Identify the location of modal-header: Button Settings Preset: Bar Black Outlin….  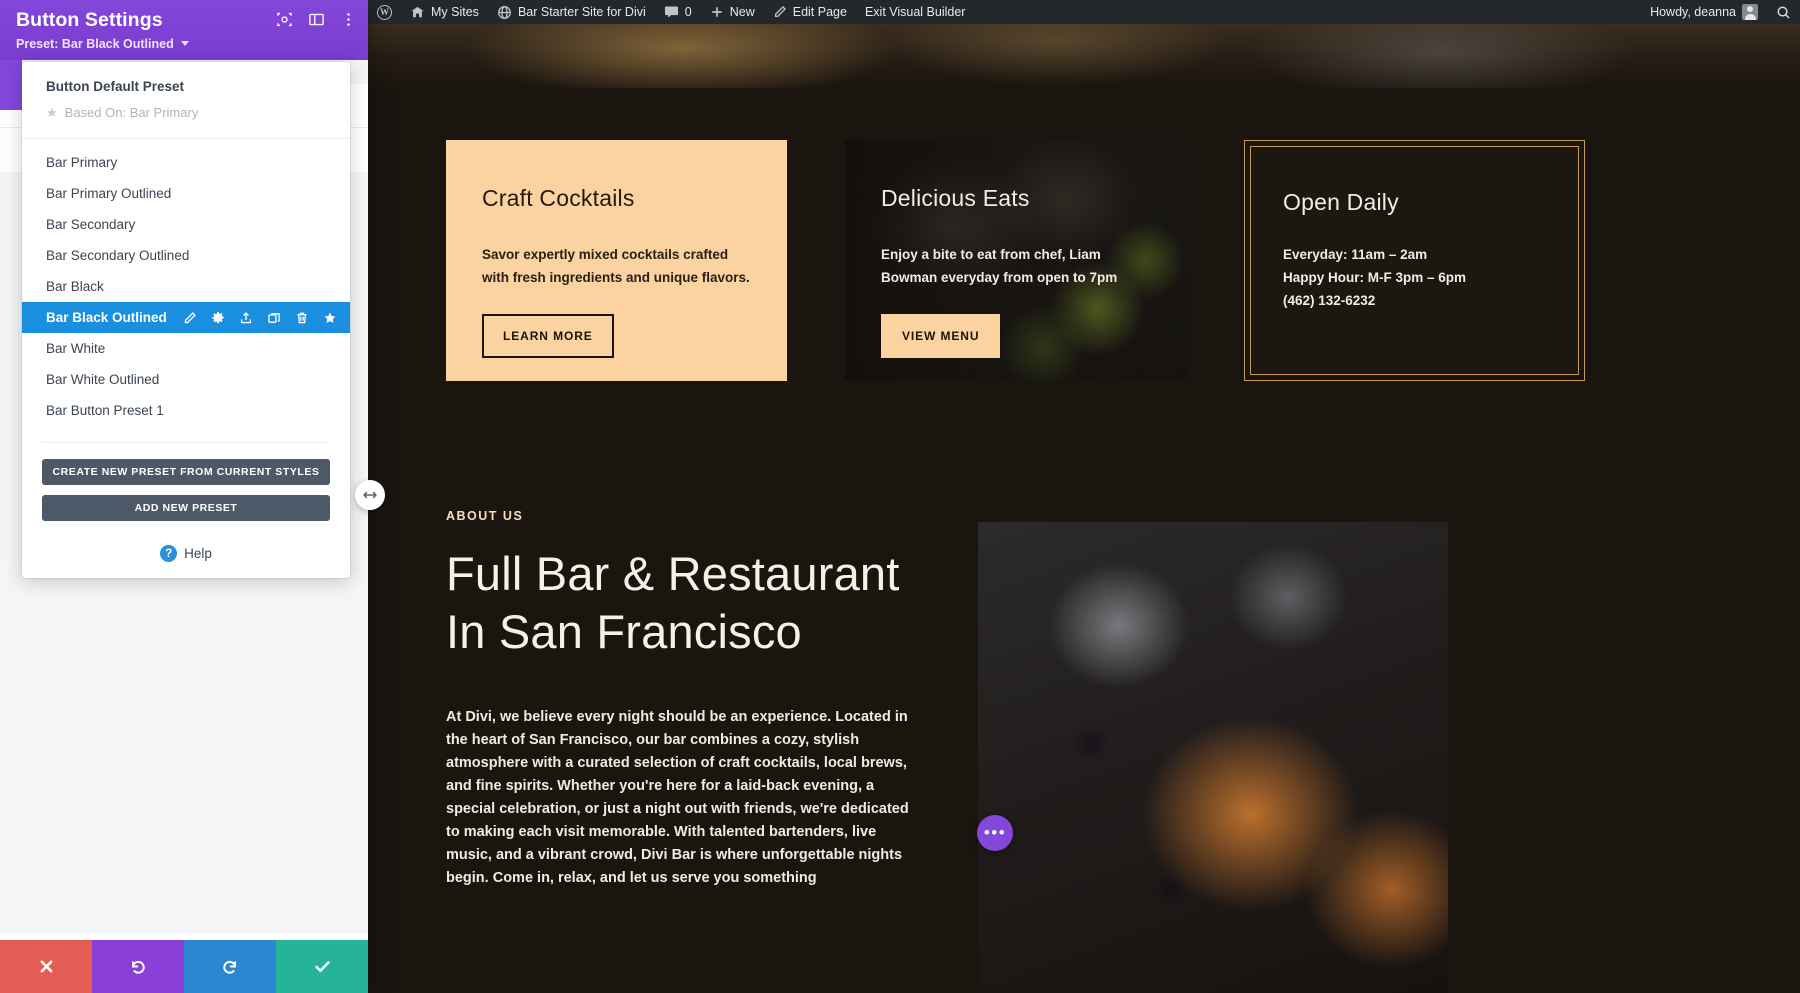
(184, 30).